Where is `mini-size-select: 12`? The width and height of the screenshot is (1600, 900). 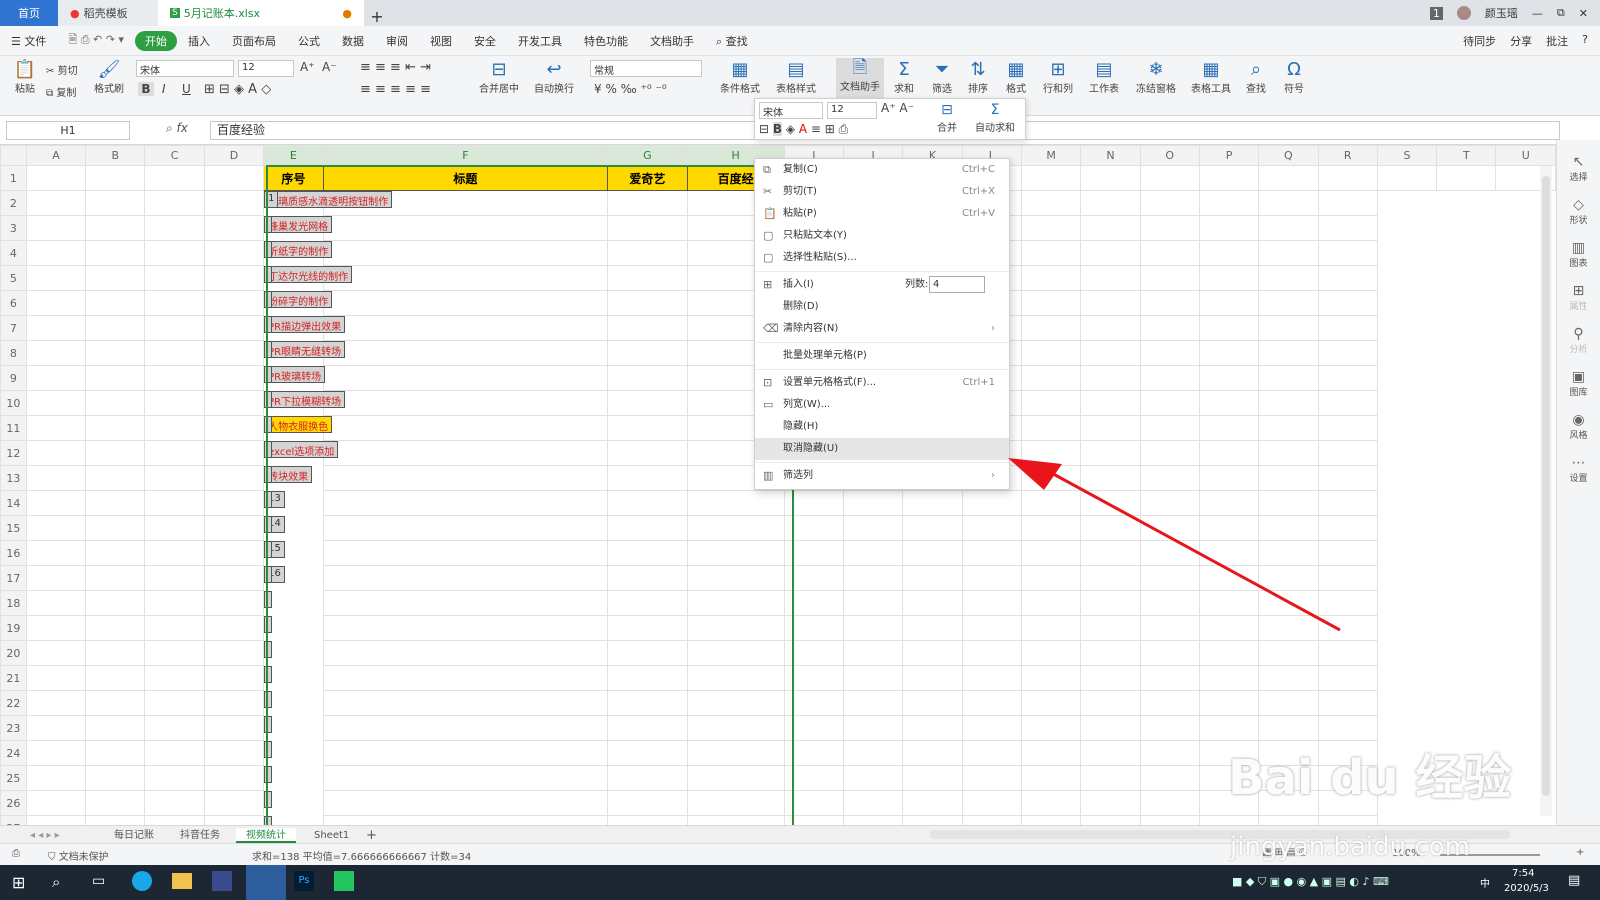
mini-size-select: 12 is located at coordinates (852, 110).